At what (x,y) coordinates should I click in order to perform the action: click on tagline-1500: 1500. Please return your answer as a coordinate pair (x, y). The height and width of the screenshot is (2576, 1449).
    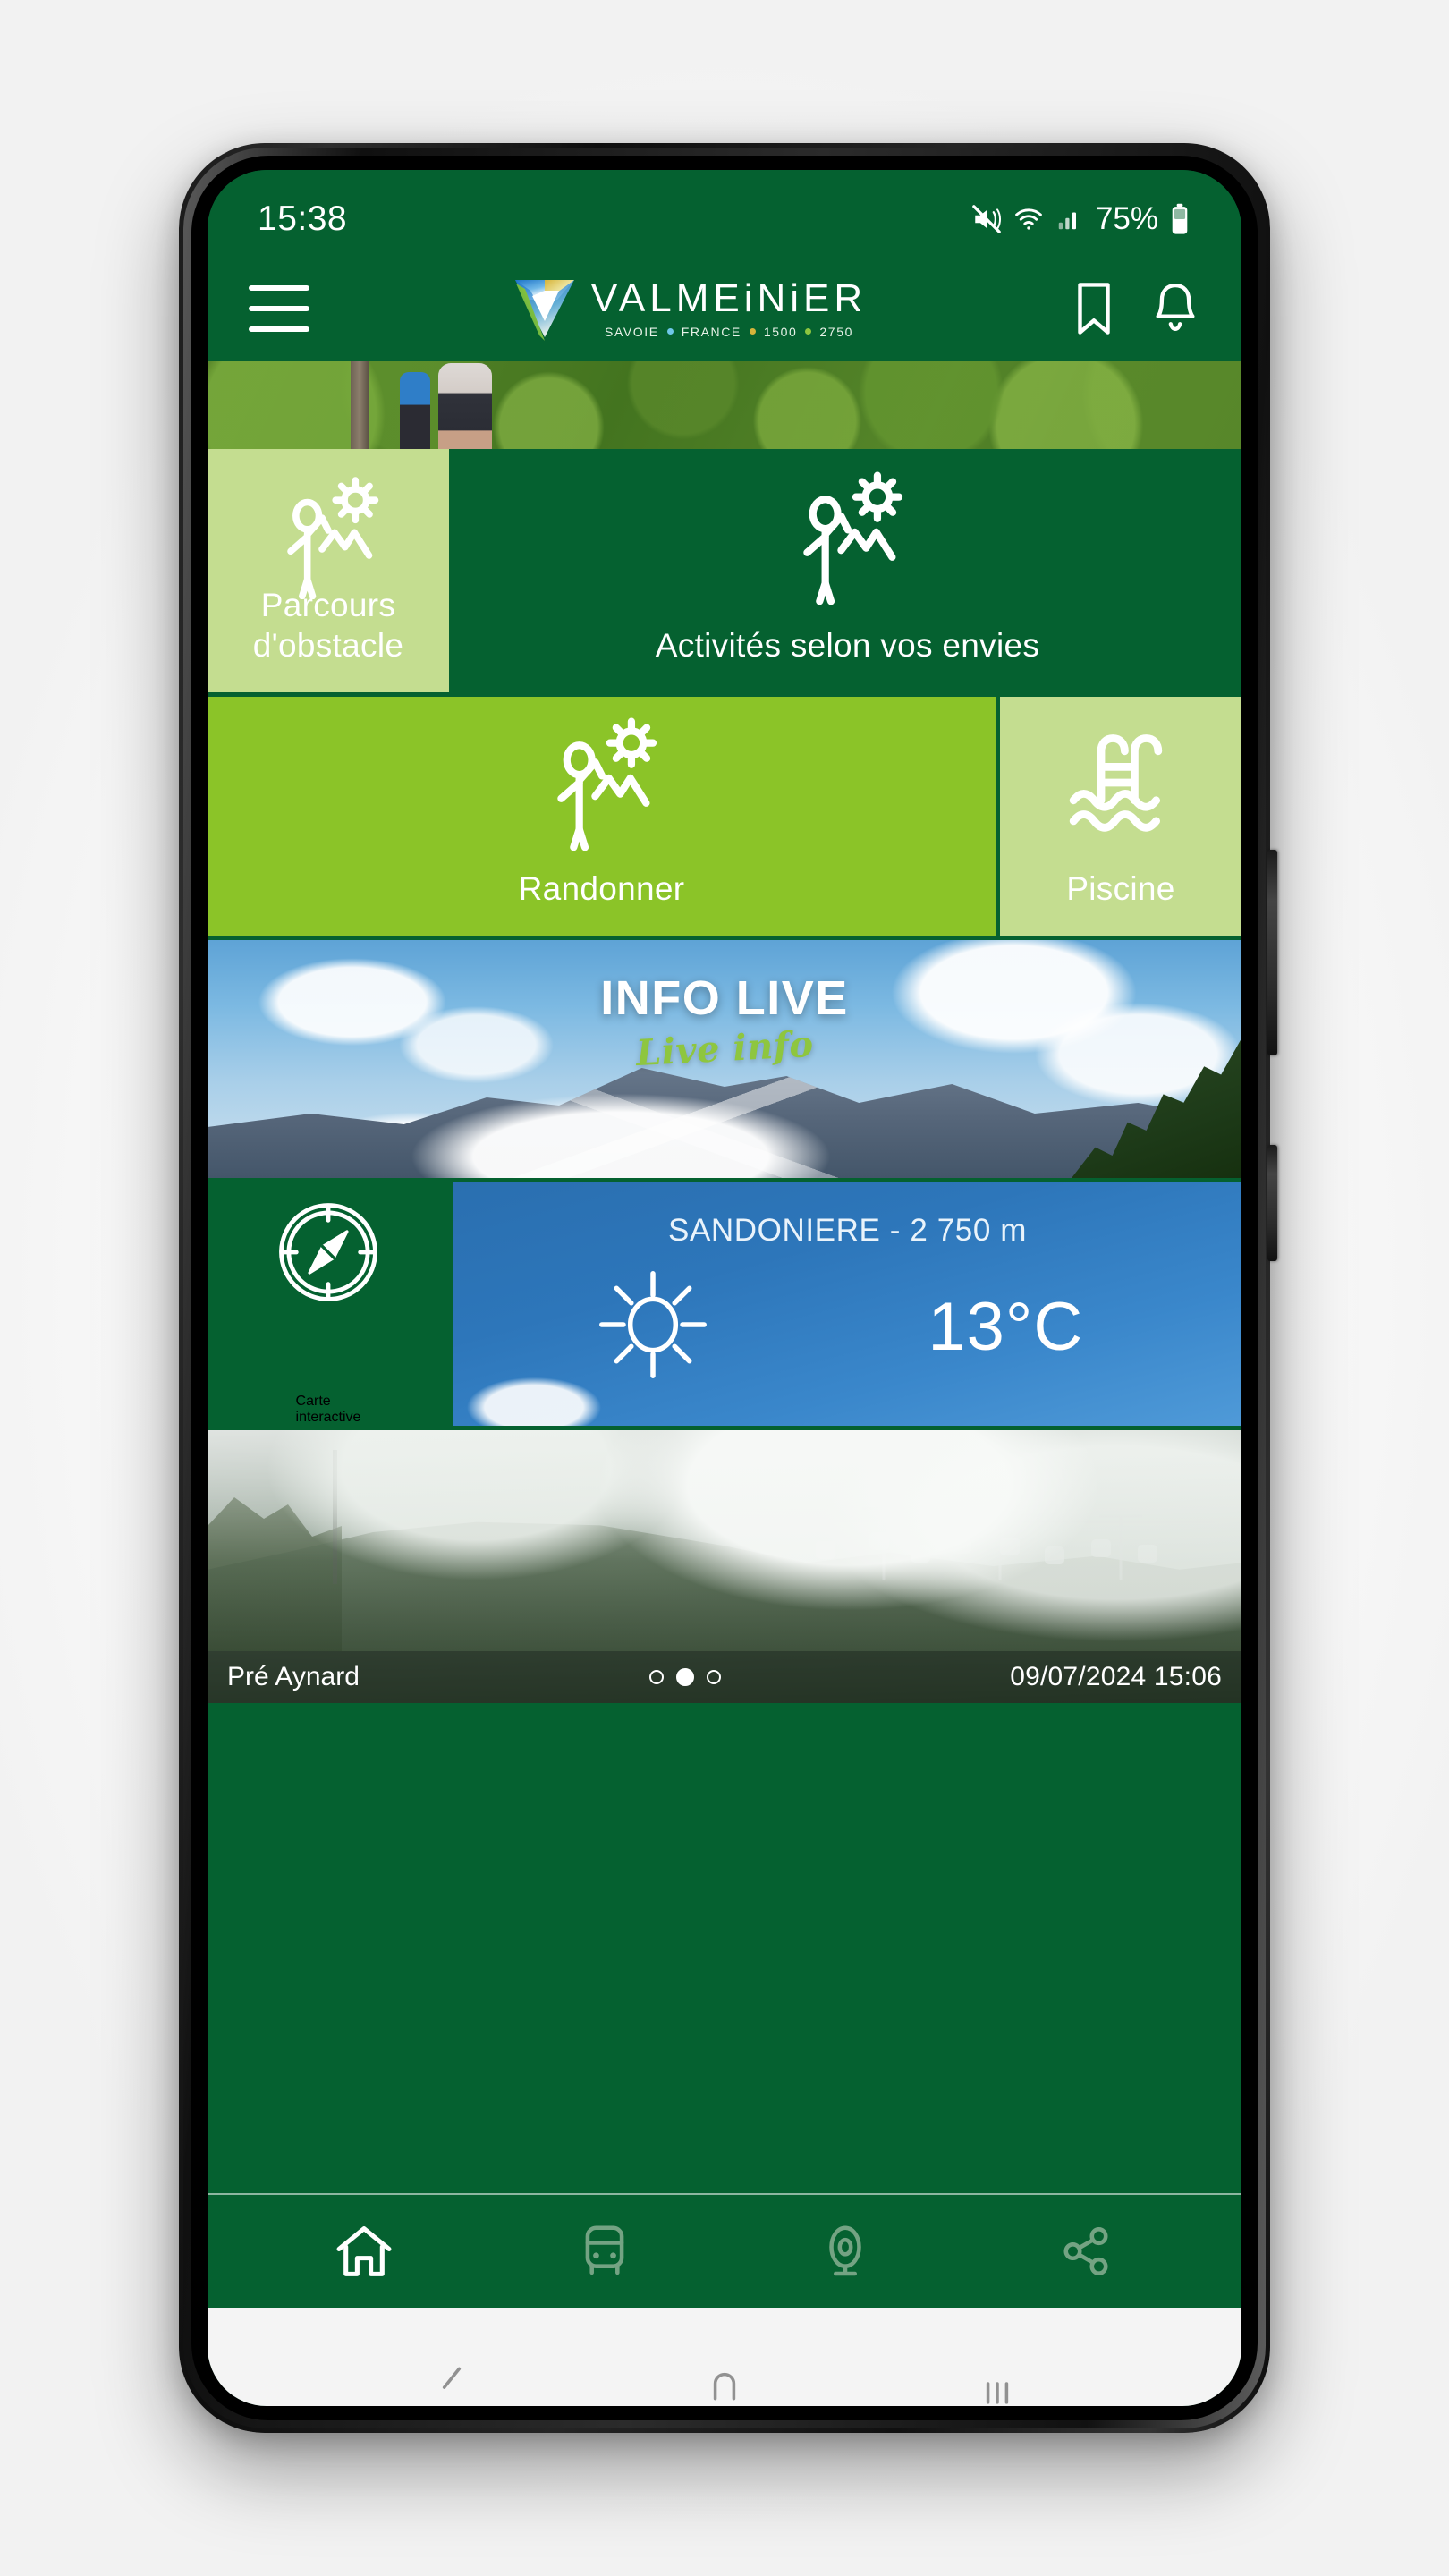
    Looking at the image, I should click on (780, 331).